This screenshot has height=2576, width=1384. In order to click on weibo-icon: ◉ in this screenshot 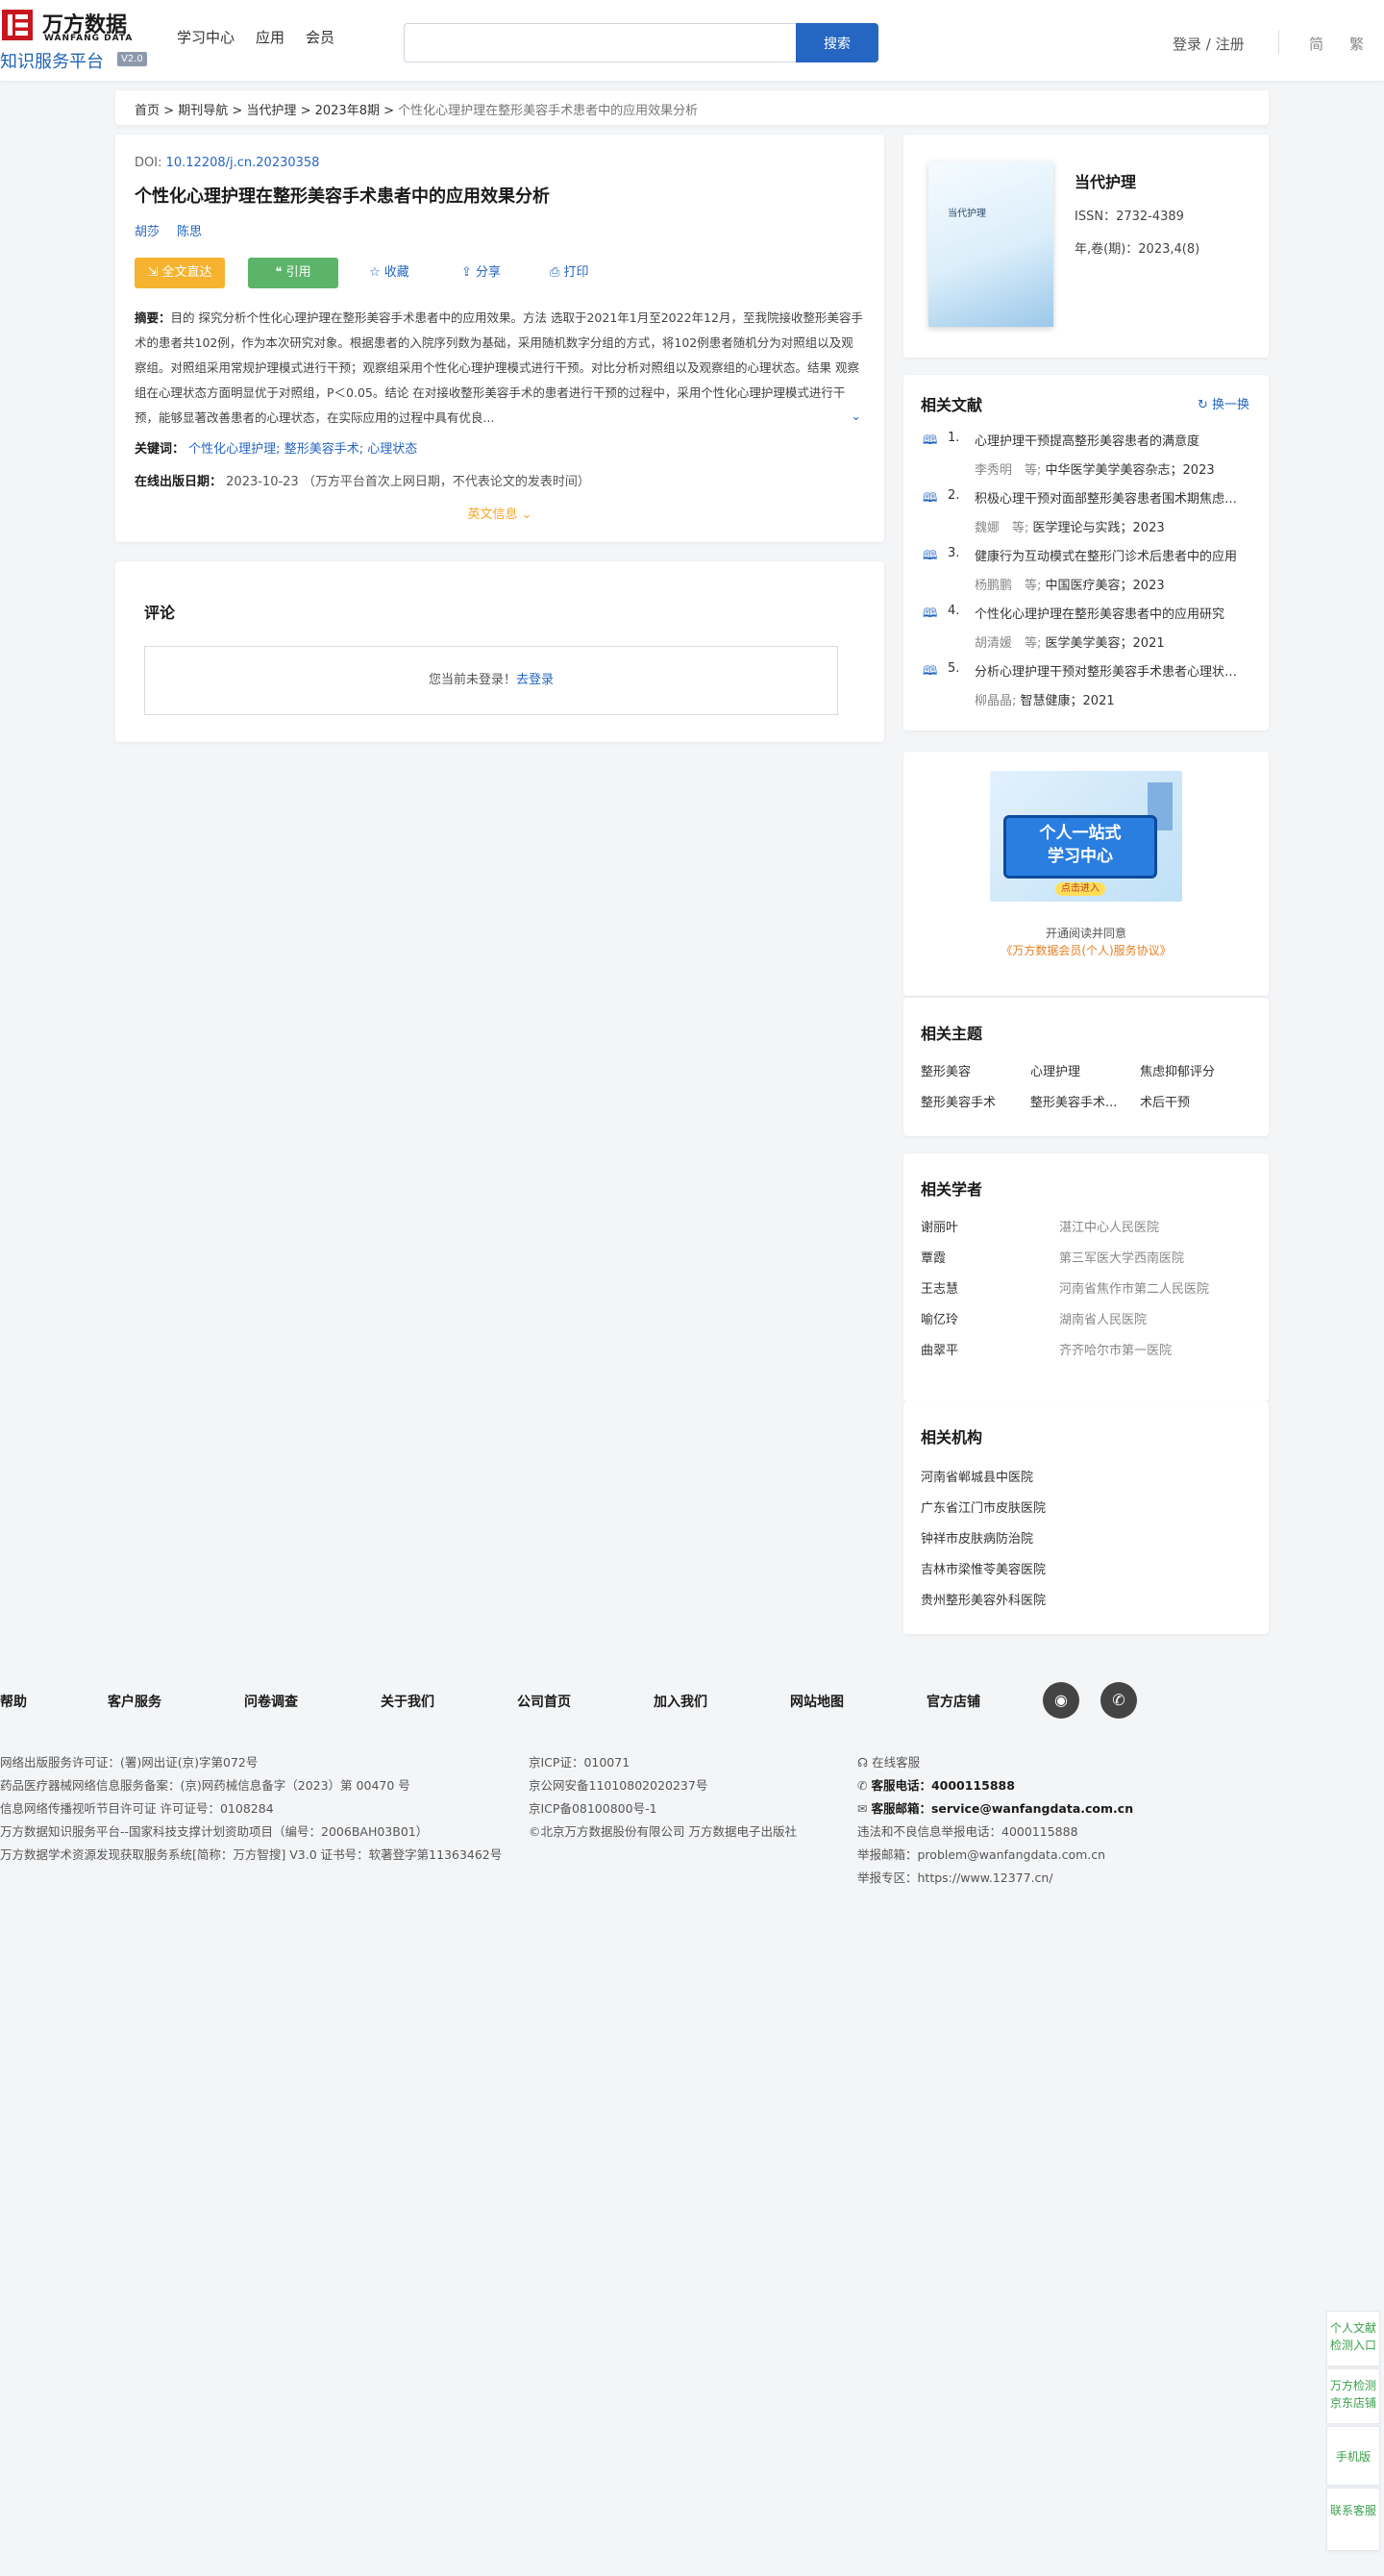, I will do `click(1061, 1701)`.